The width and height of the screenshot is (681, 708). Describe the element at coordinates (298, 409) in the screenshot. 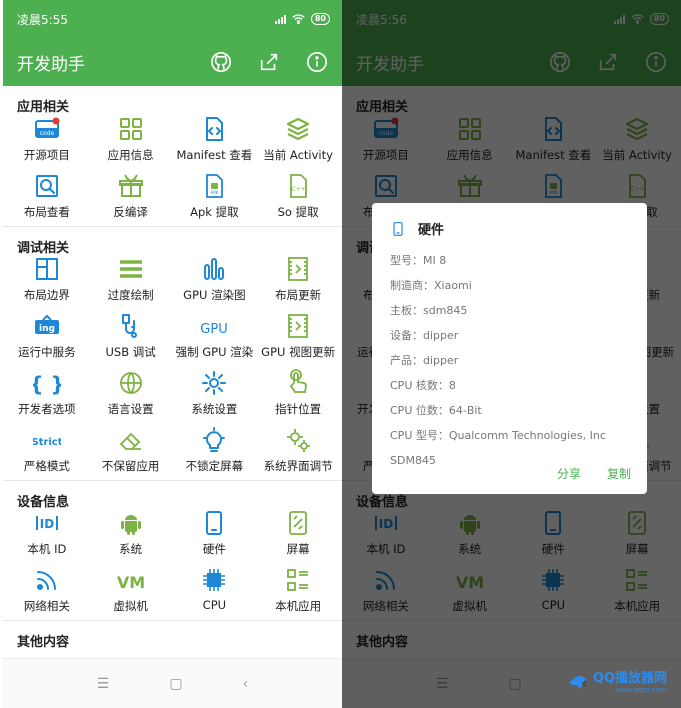

I see `tool-item-label: 指针位置` at that location.